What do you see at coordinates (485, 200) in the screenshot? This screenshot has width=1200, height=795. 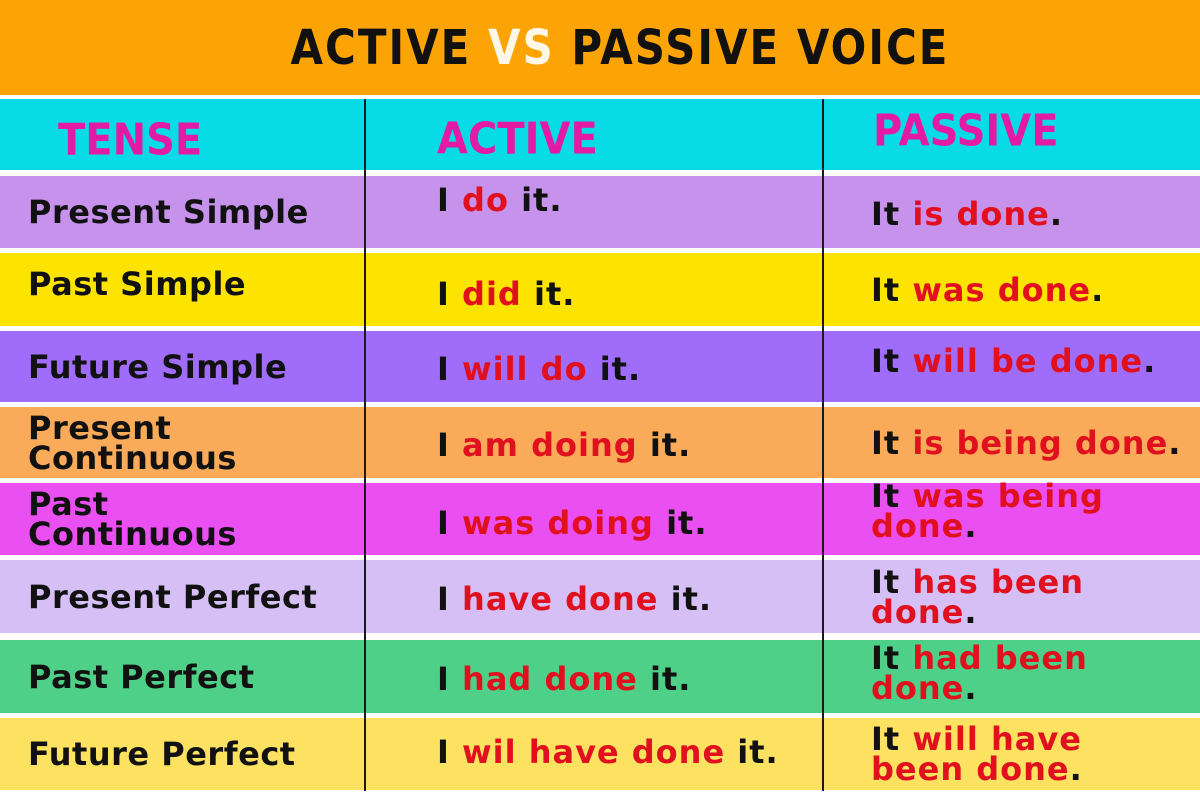 I see `active-verb-phrase: do` at bounding box center [485, 200].